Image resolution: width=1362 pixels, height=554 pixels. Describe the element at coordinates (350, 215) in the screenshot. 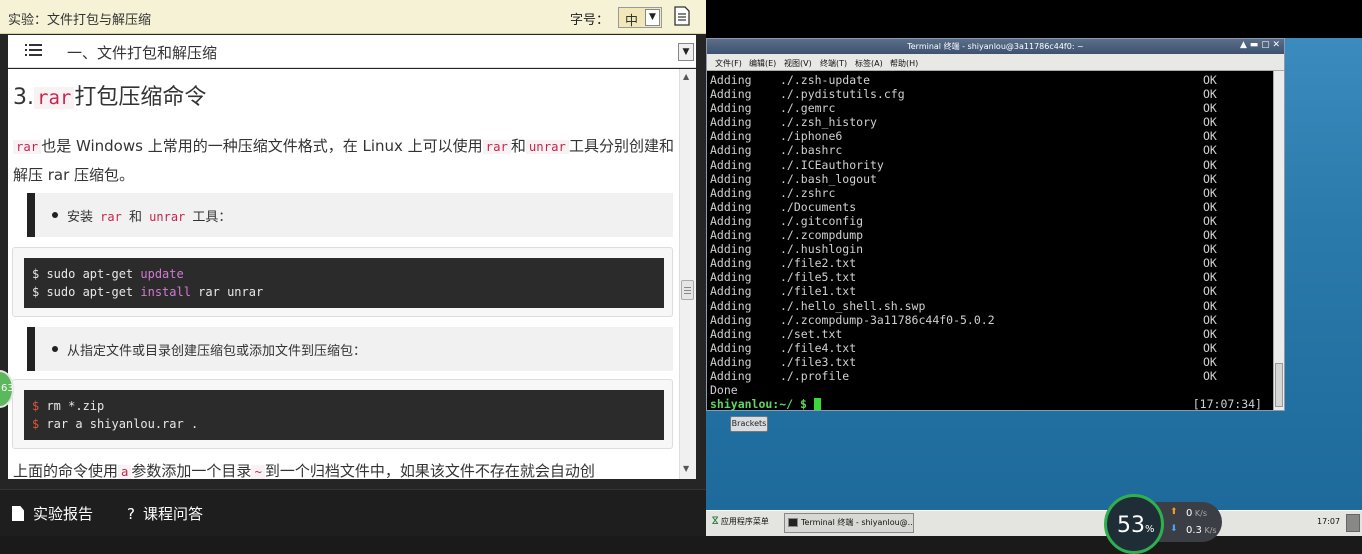

I see `note-install: 安装 rar 和 unrar 工具：` at that location.